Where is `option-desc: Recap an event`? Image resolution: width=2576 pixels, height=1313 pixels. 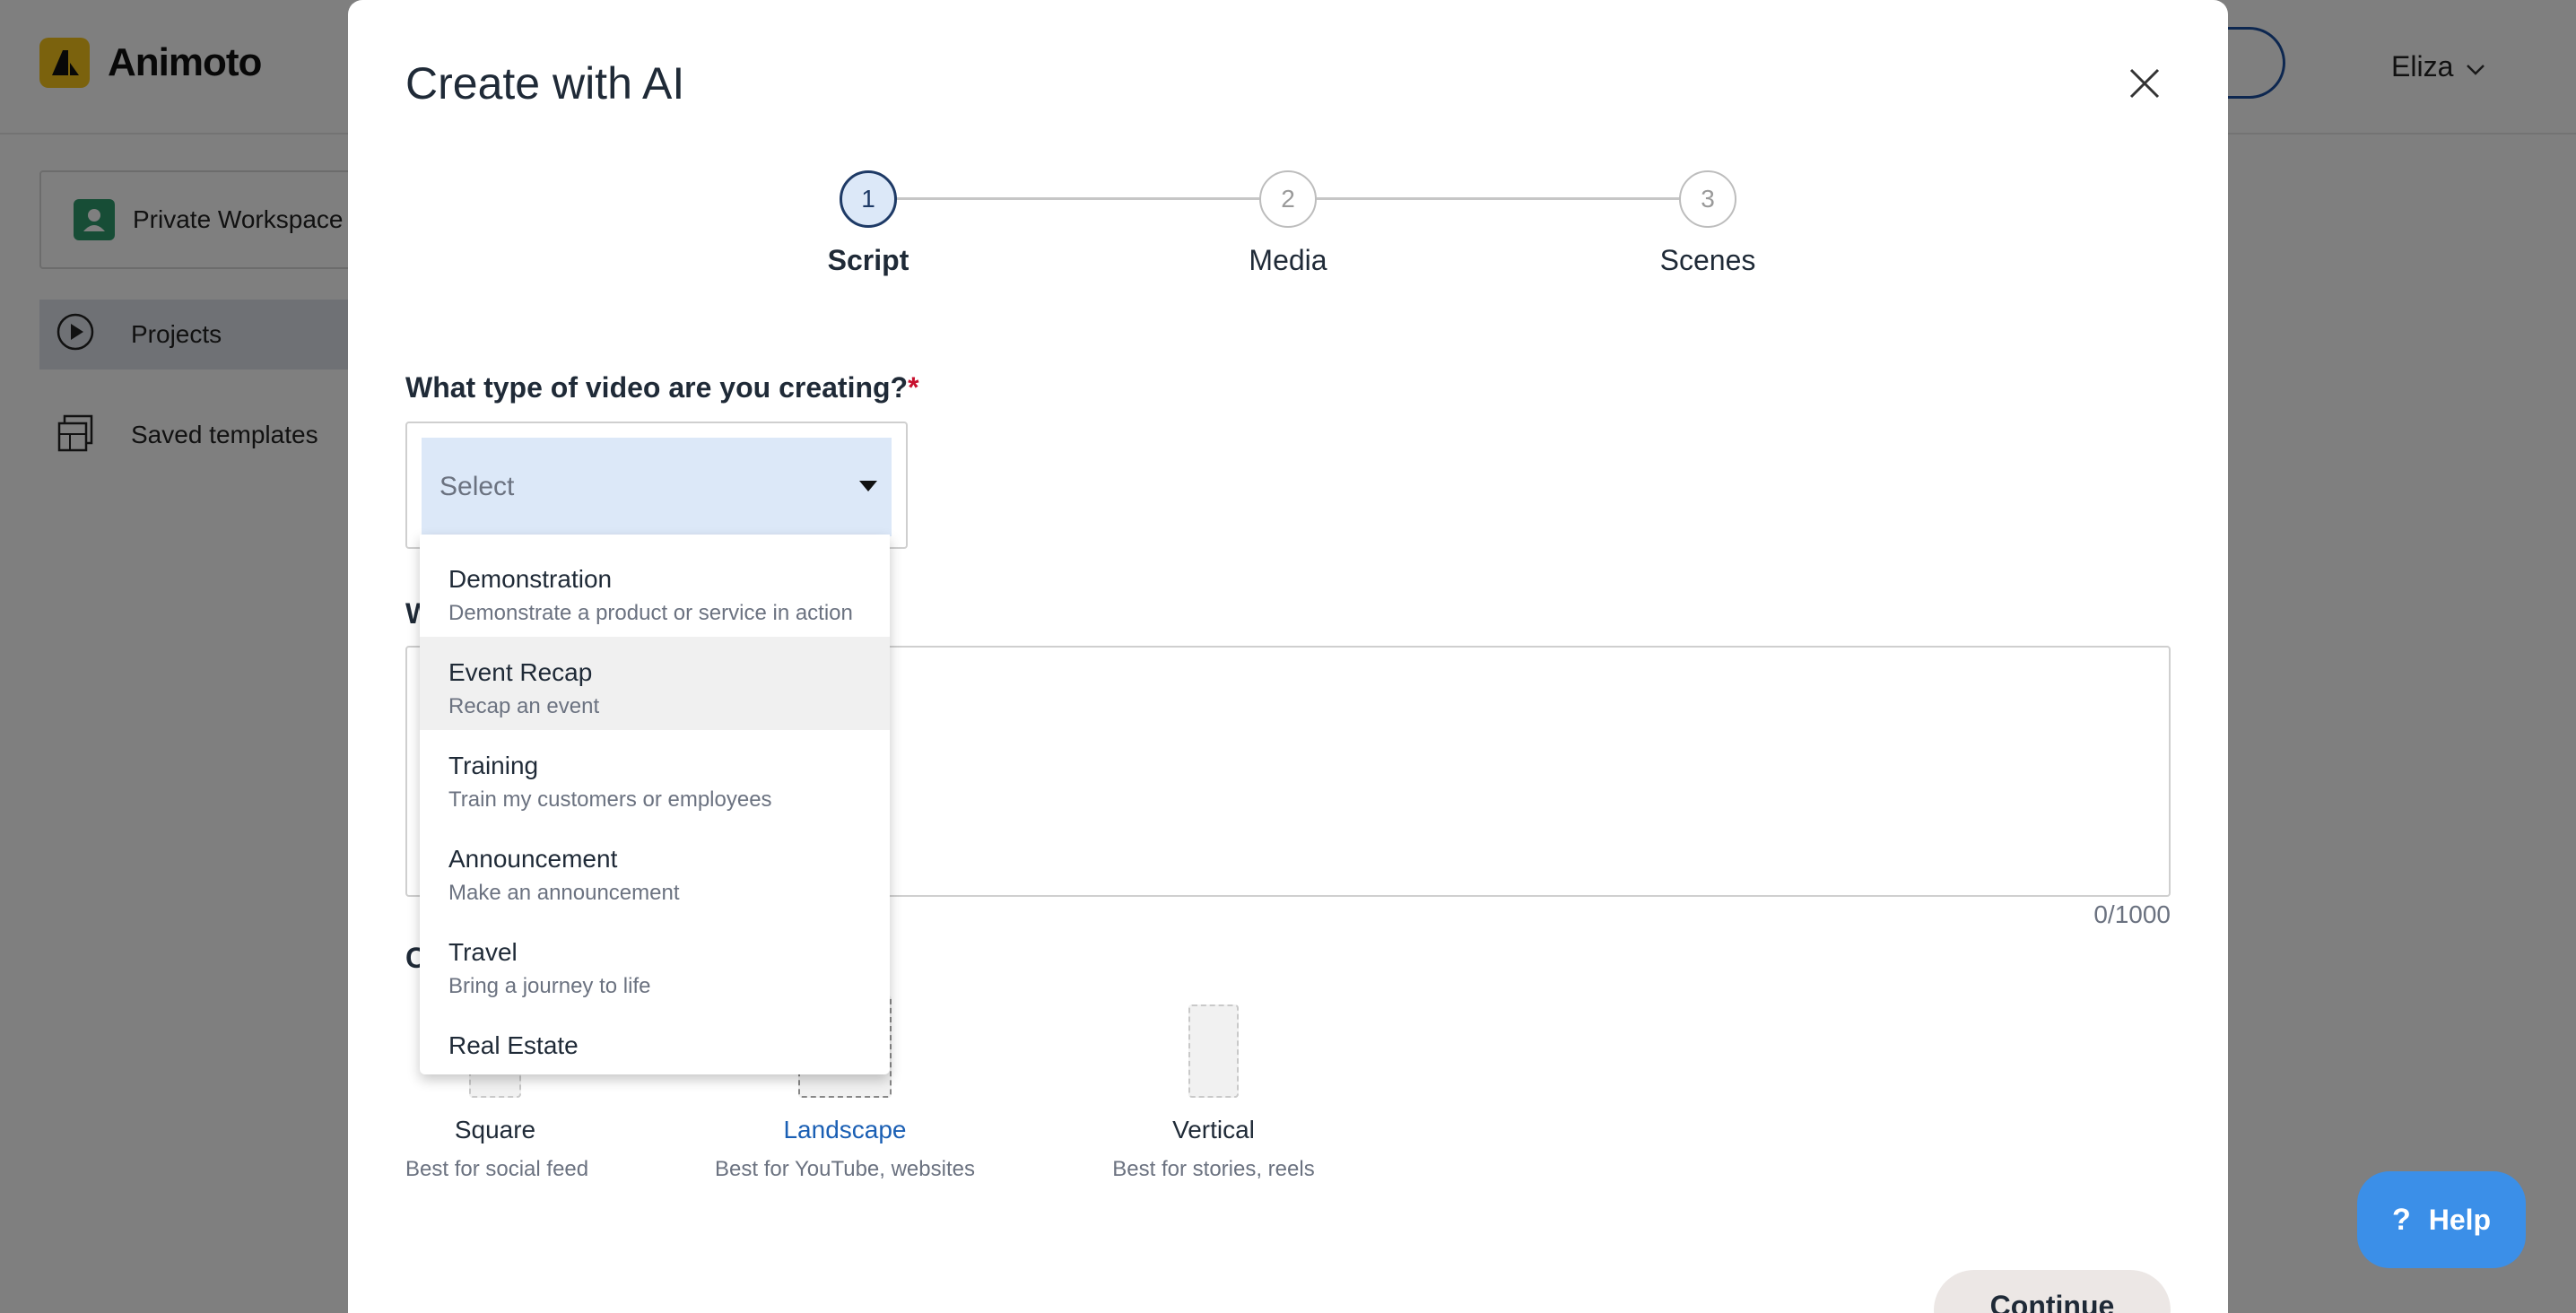
option-desc: Recap an event is located at coordinates (524, 706).